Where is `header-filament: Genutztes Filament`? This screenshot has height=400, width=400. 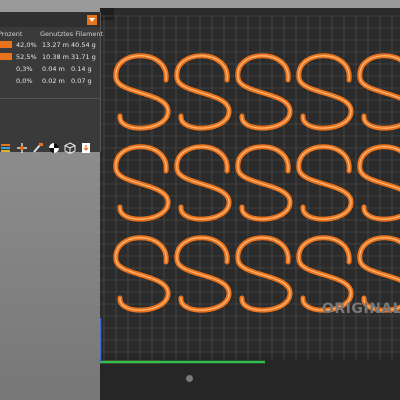
header-filament: Genutztes Filament is located at coordinates (72, 34).